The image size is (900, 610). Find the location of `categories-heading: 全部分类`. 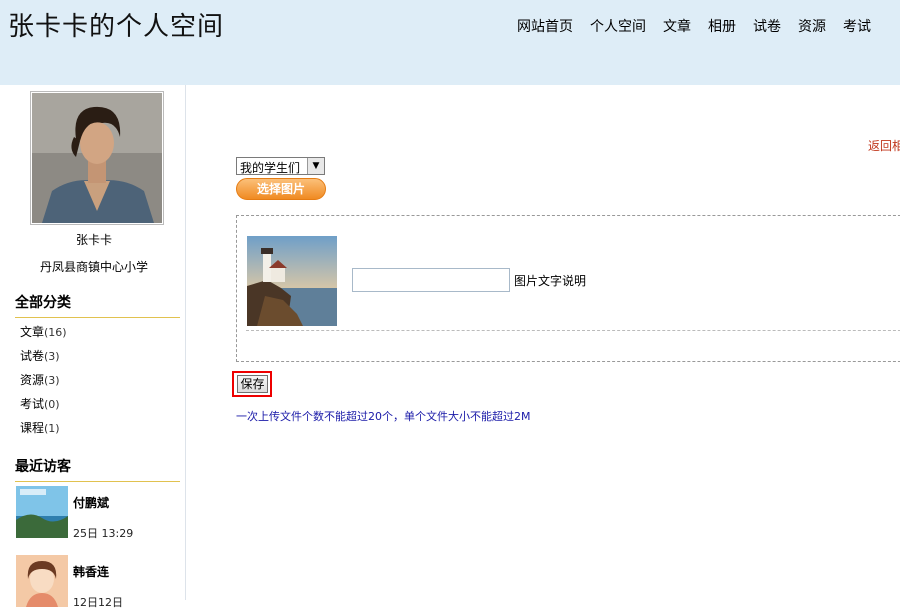

categories-heading: 全部分类 is located at coordinates (97, 305).